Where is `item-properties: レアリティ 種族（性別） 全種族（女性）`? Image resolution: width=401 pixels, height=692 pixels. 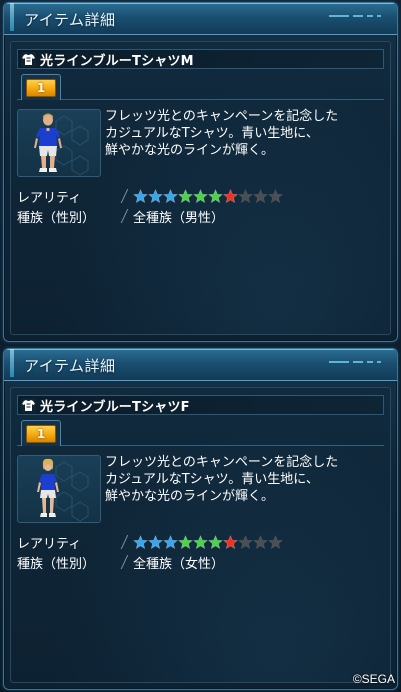
item-properties: レアリティ 種族（性別） 全種族（女性） is located at coordinates (202, 552).